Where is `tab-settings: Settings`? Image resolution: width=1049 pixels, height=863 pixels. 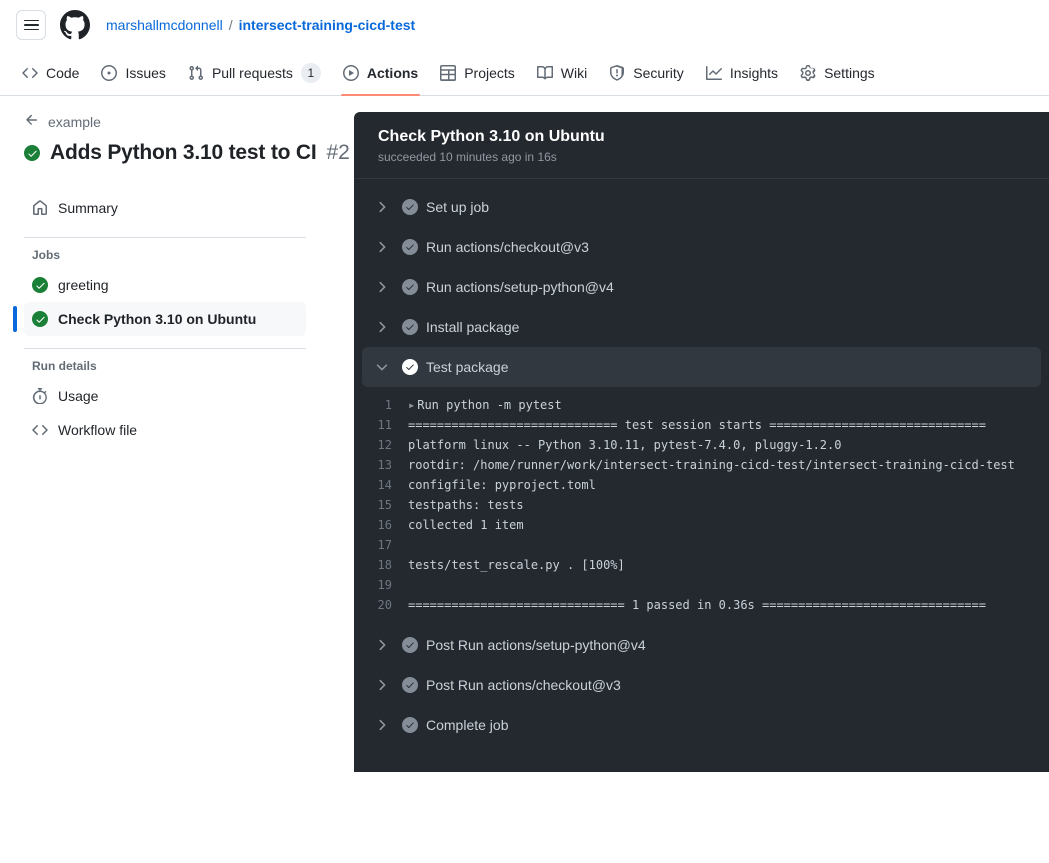
tab-settings: Settings is located at coordinates (837, 72).